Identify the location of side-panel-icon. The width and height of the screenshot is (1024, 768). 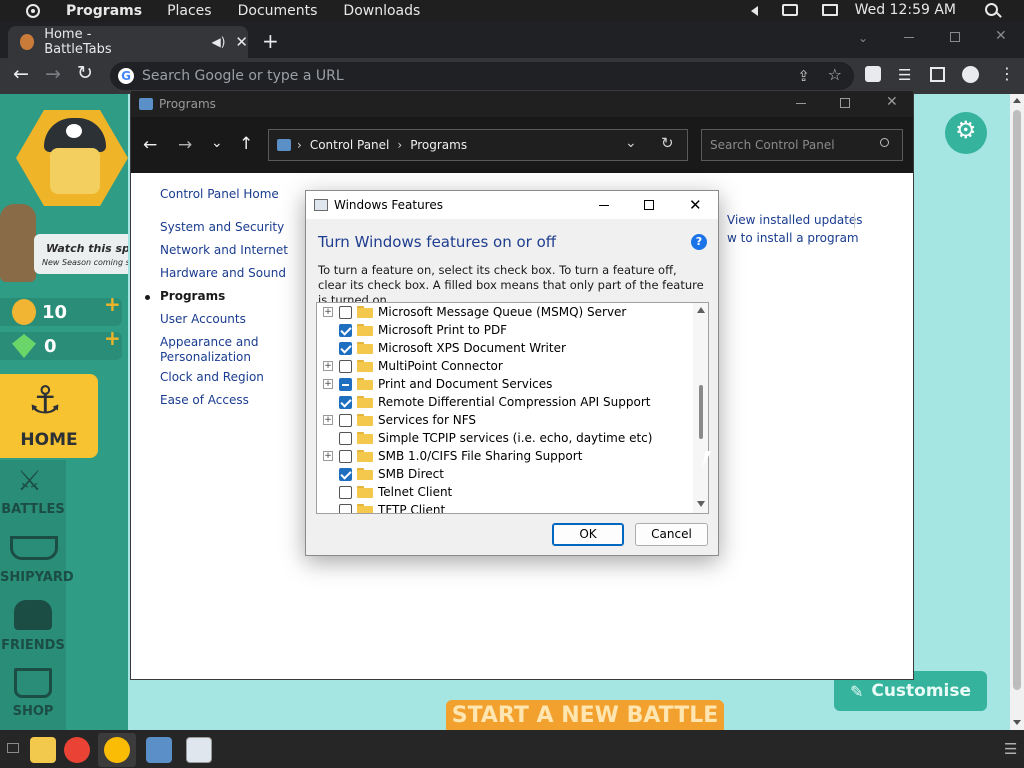
(937, 74).